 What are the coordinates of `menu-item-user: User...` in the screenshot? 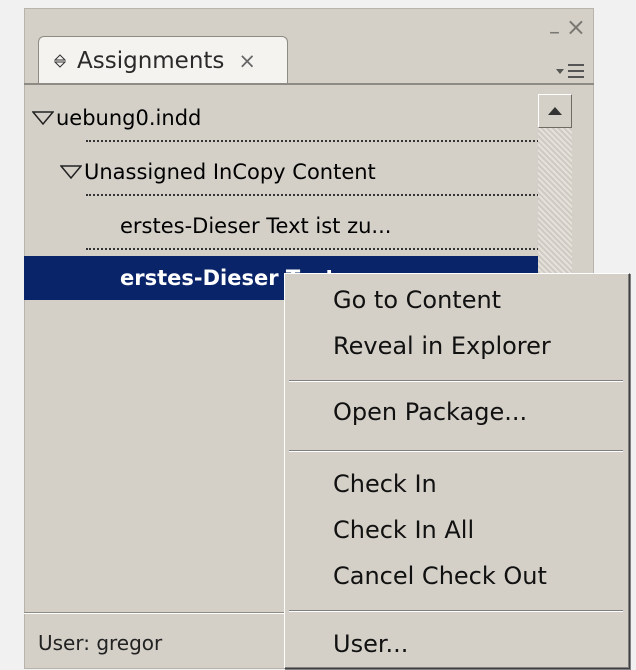 It's located at (370, 644).